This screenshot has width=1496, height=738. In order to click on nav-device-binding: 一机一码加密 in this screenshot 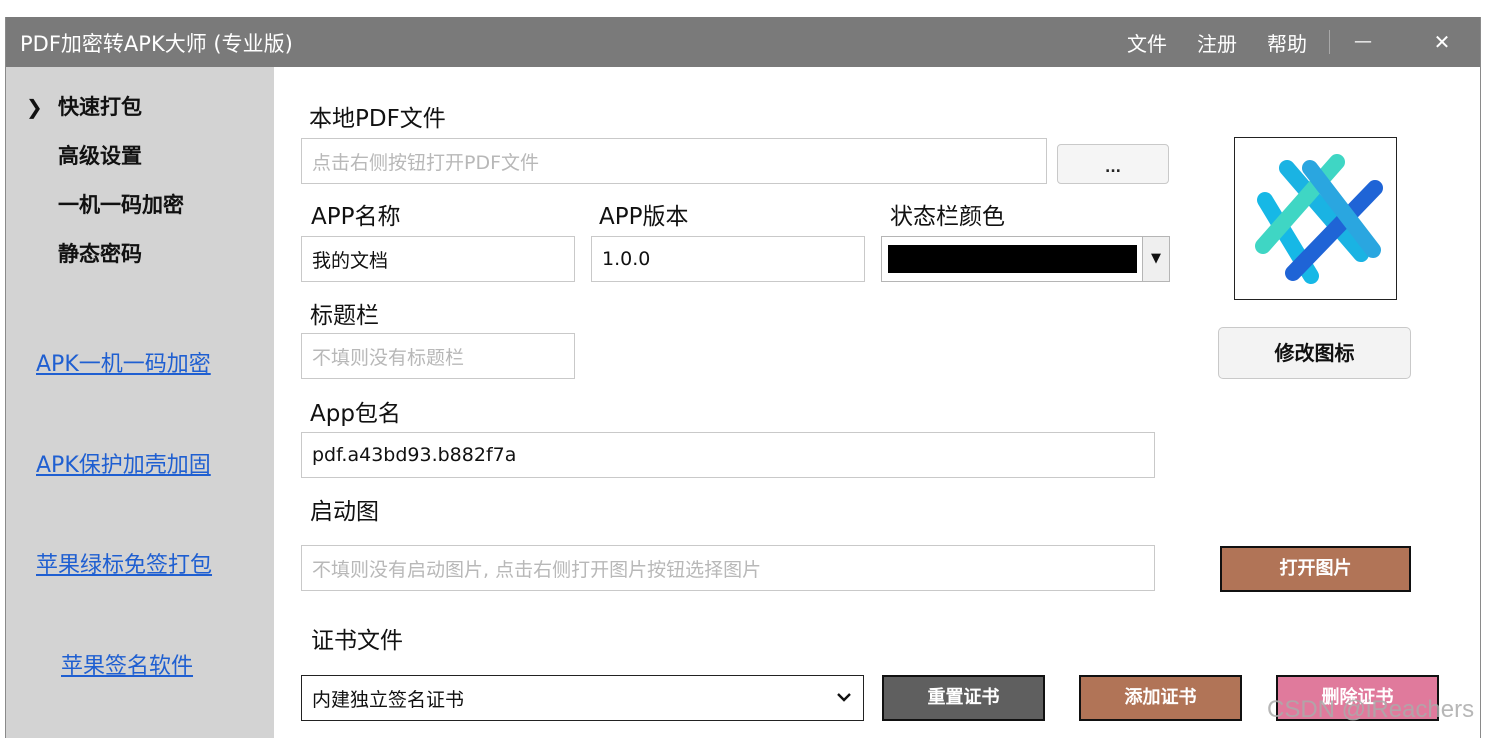, I will do `click(121, 204)`.